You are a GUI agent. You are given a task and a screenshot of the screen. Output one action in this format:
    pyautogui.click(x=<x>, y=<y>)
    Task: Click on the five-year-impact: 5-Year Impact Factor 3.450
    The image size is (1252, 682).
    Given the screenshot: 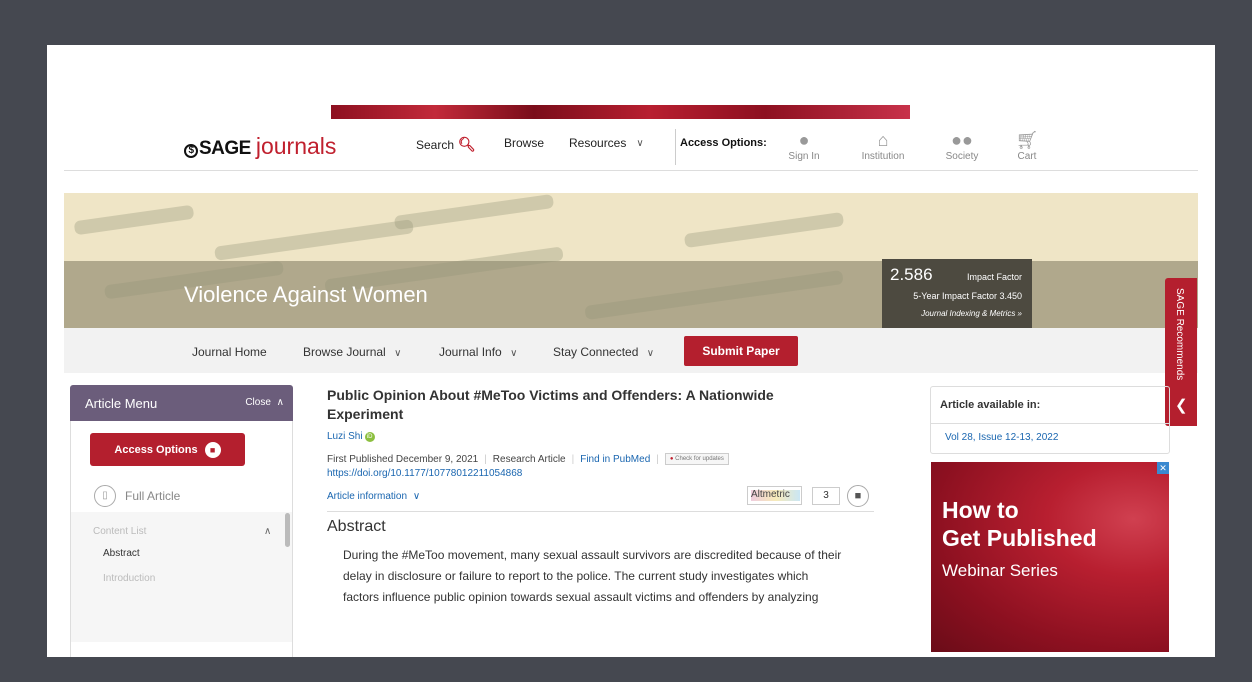 What is the action you would take?
    pyautogui.click(x=967, y=296)
    